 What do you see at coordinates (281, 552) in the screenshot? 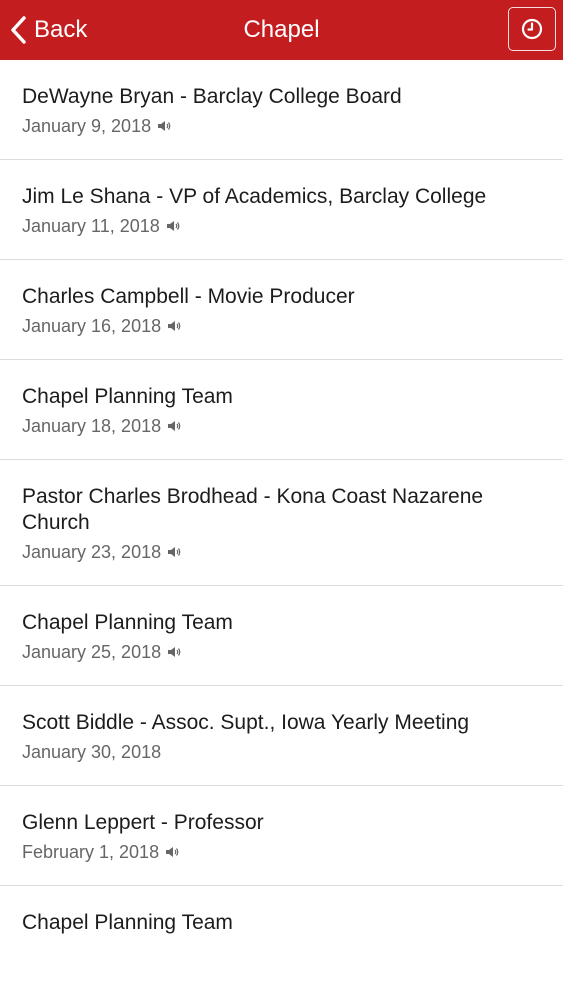
I see `item-meta: January 23, 2018` at bounding box center [281, 552].